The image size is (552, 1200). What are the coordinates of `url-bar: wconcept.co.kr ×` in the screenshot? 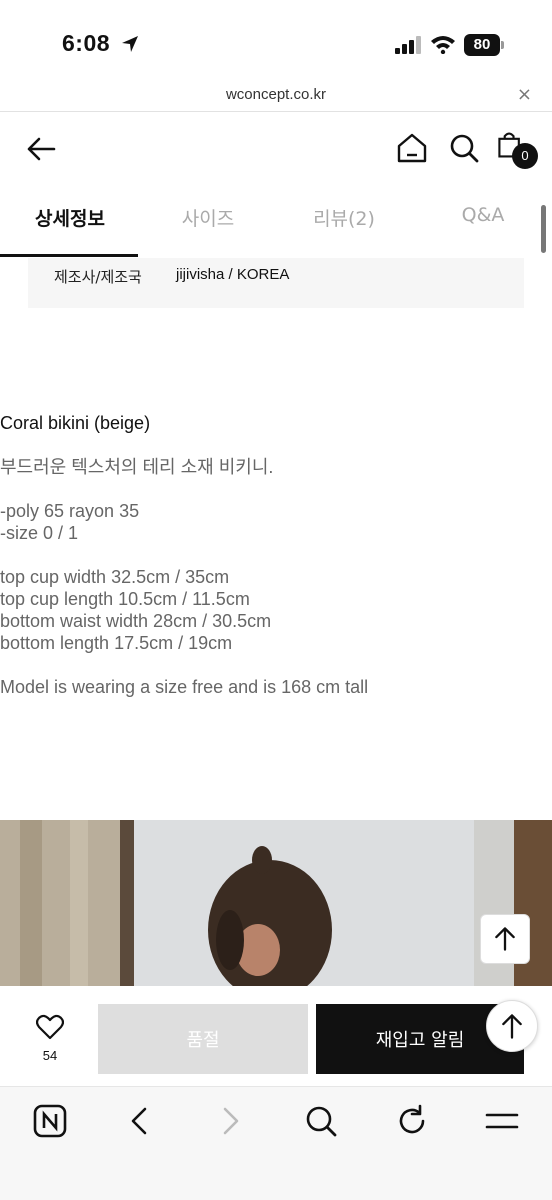 It's located at (276, 97).